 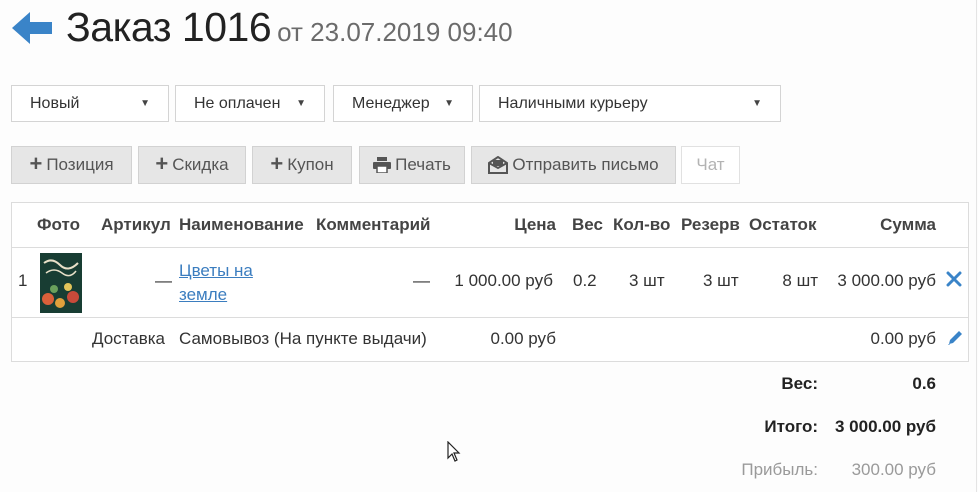 What do you see at coordinates (33, 29) in the screenshot?
I see `back-arrow-icon` at bounding box center [33, 29].